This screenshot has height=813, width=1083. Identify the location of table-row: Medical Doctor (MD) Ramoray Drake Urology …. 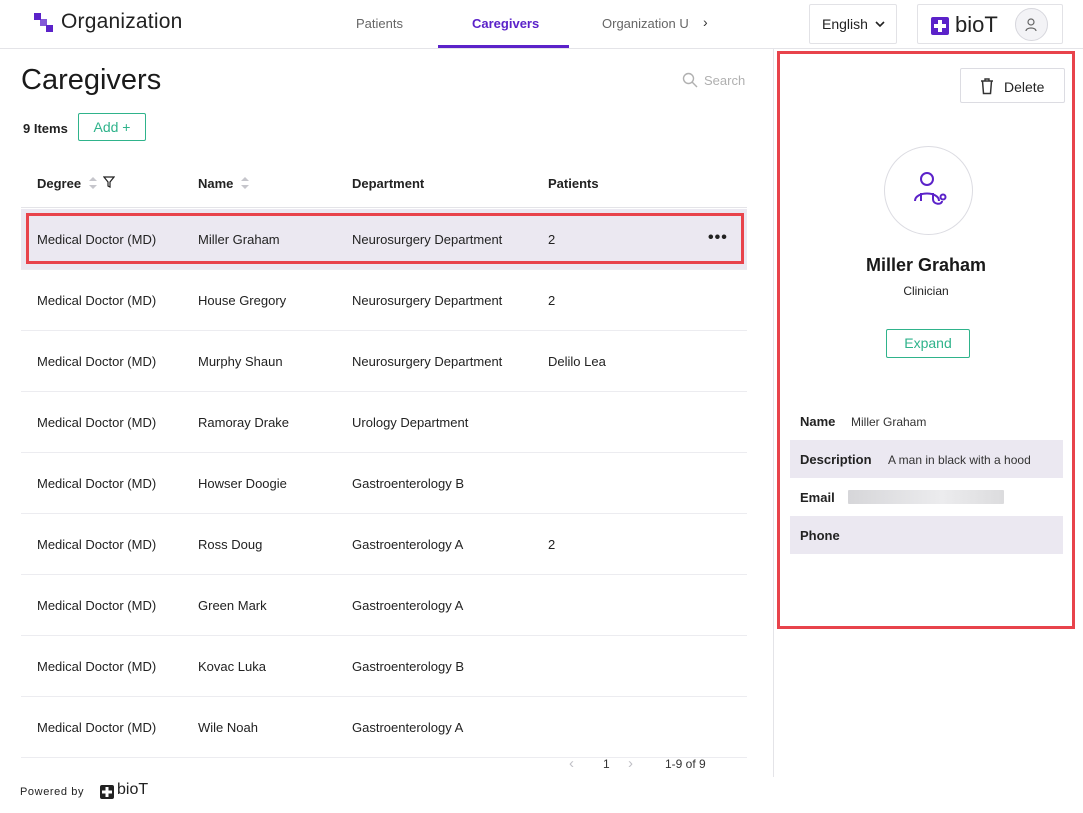
(384, 422).